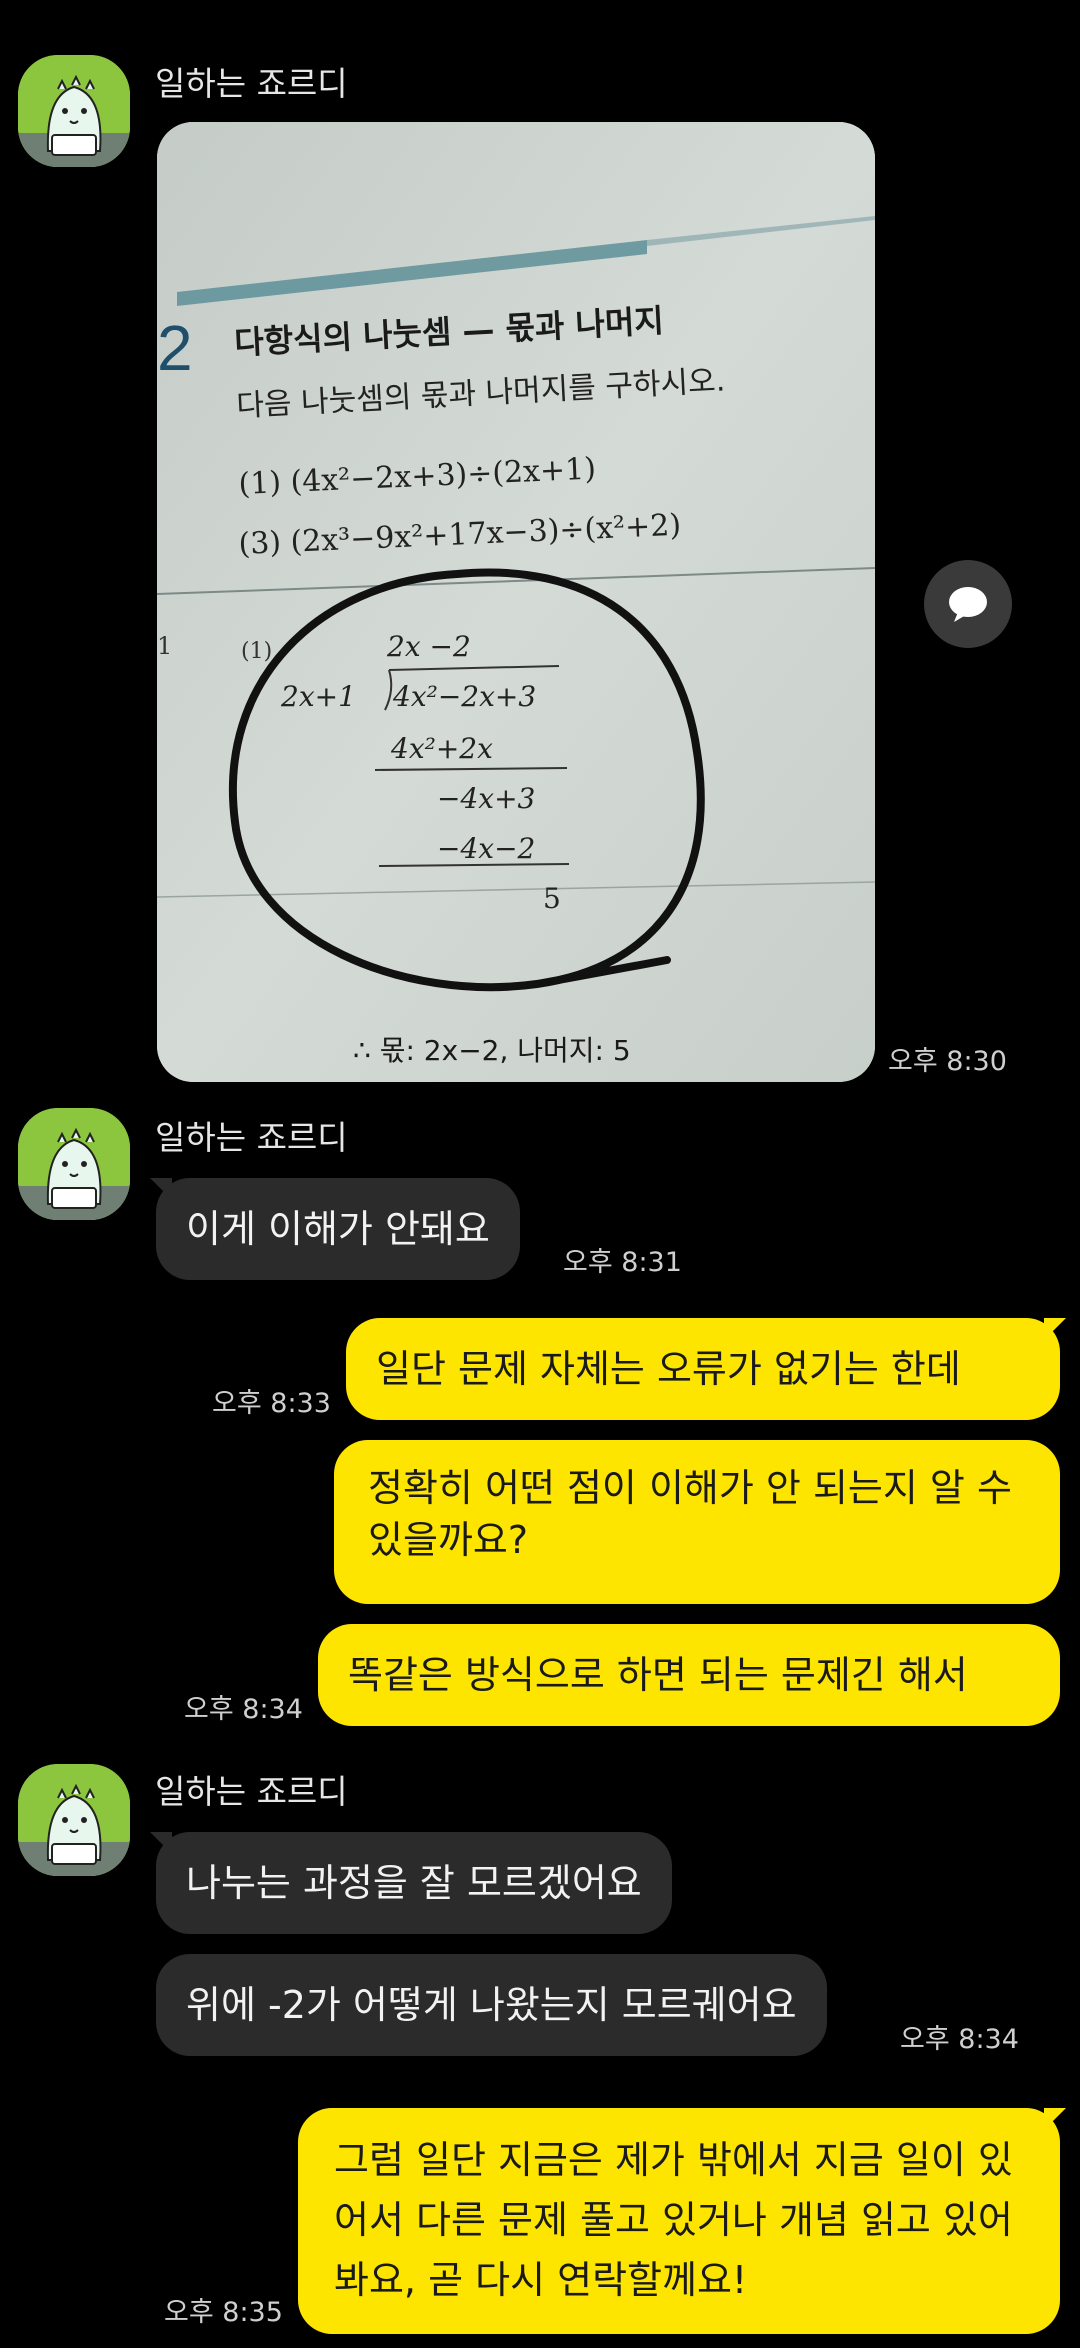  I want to click on message-text: 나누는 과정을 잘 모르겠어요, so click(414, 1883).